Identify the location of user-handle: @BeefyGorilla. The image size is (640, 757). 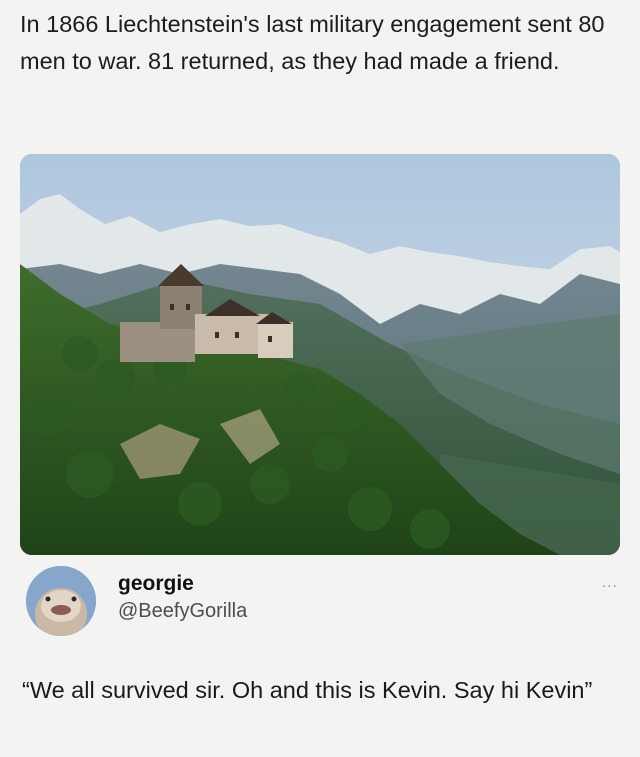
(182, 611).